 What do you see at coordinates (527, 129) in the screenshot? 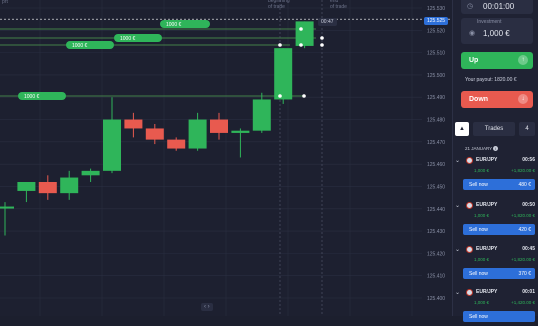
I see `trades-count: 4` at bounding box center [527, 129].